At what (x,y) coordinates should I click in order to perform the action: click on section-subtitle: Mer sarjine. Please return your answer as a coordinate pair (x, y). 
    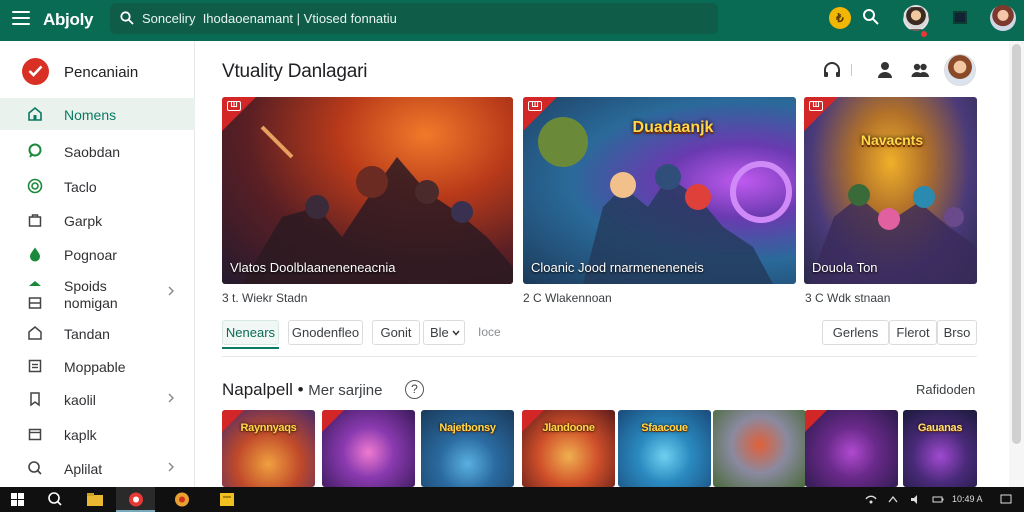
    Looking at the image, I should click on (345, 390).